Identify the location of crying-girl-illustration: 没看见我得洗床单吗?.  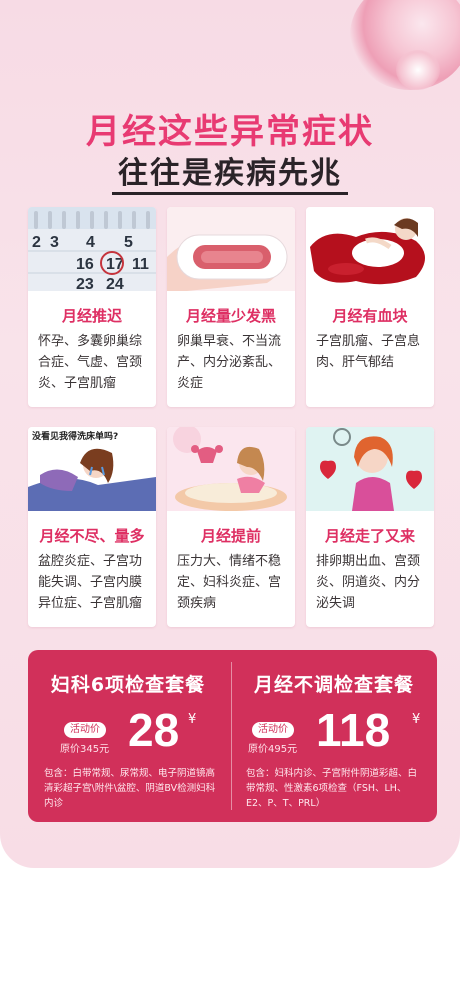
(92, 469).